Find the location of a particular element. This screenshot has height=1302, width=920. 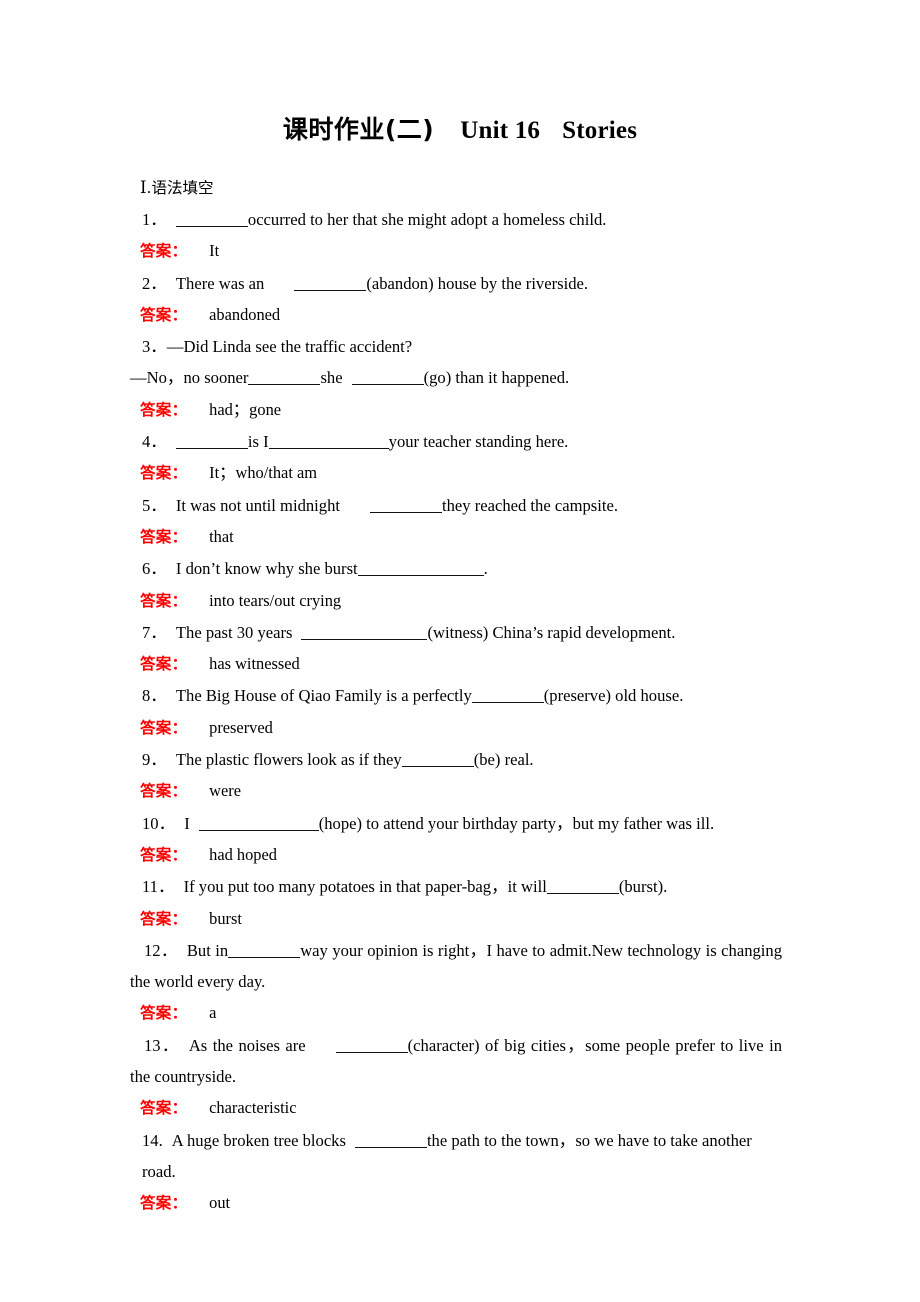

page-title: 课时作业(二) Unit 16 Stories is located at coordinates (460, 130).